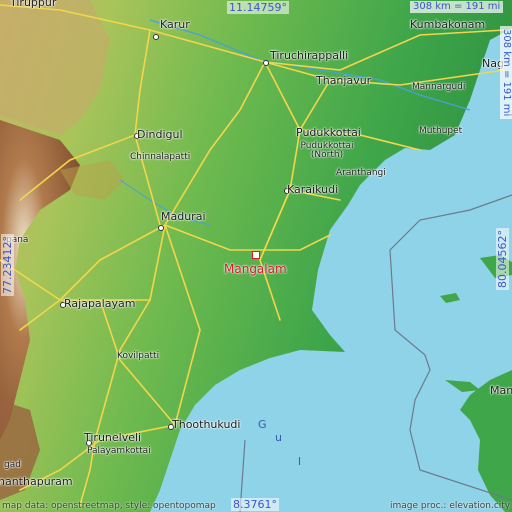 Image resolution: width=512 pixels, height=512 pixels. I want to click on scale-label-top: 308 km = 191 mi, so click(457, 7).